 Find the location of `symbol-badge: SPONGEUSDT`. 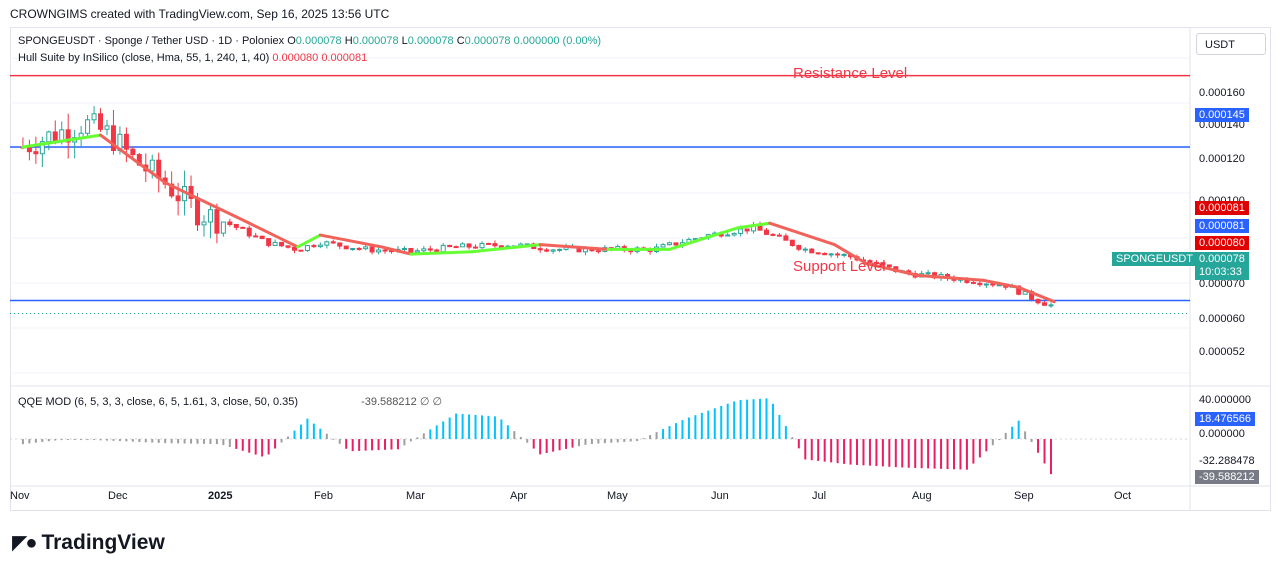

symbol-badge: SPONGEUSDT is located at coordinates (1155, 259).